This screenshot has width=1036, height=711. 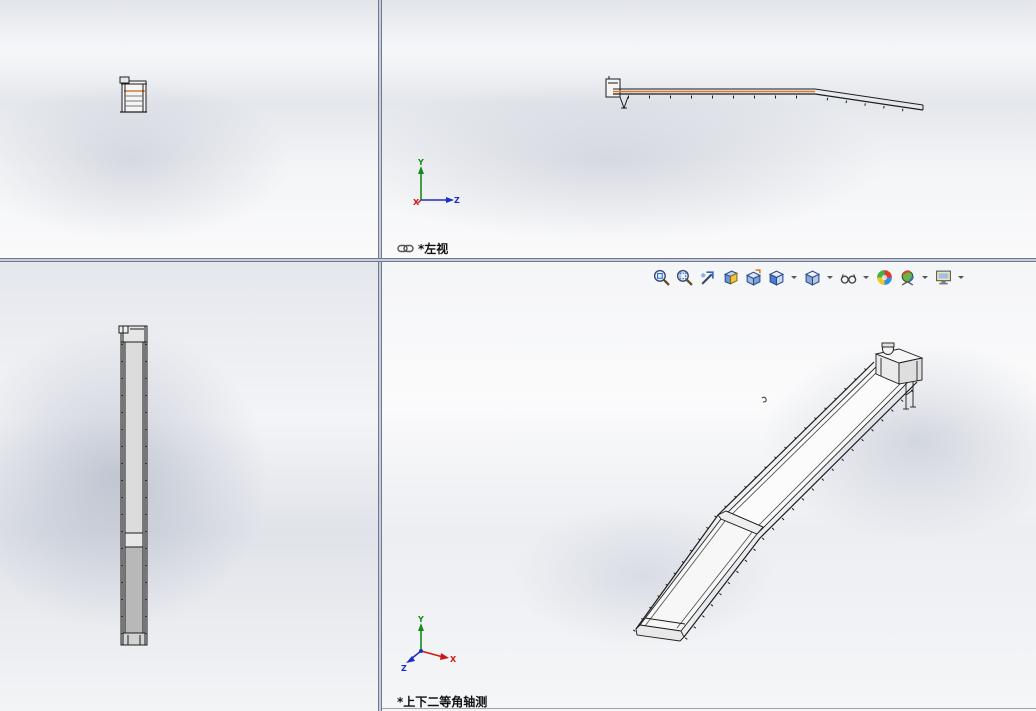 I want to click on left-view-model, so click(x=764, y=95).